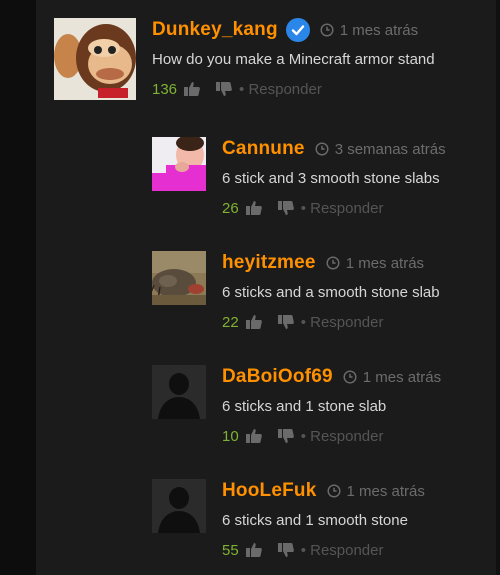 Image resolution: width=500 pixels, height=575 pixels. I want to click on comment-text: 6 sticks and 1 stone slab, so click(304, 406).